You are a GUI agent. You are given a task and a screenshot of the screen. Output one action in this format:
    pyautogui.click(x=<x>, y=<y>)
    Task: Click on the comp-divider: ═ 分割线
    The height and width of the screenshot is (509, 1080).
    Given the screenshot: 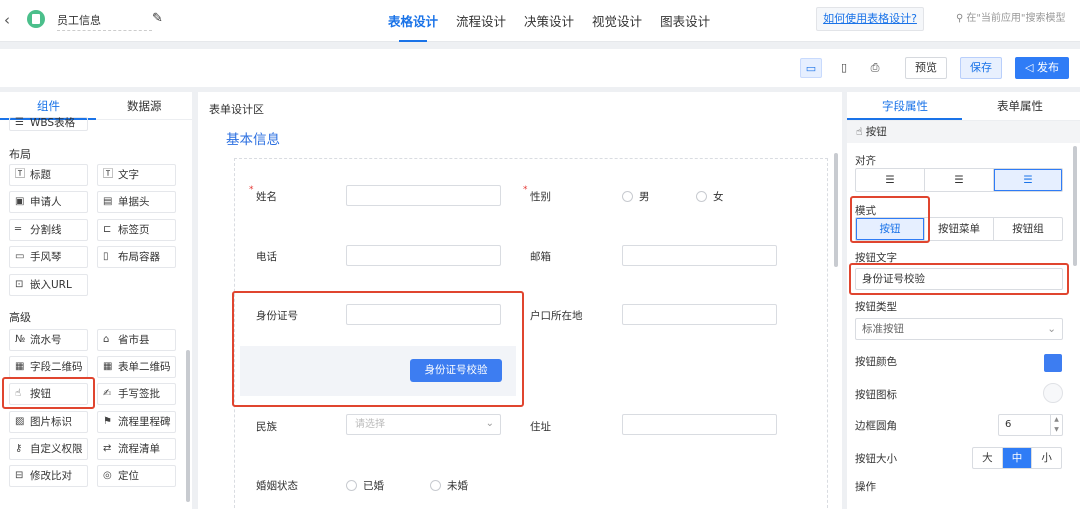 What is the action you would take?
    pyautogui.click(x=48, y=230)
    